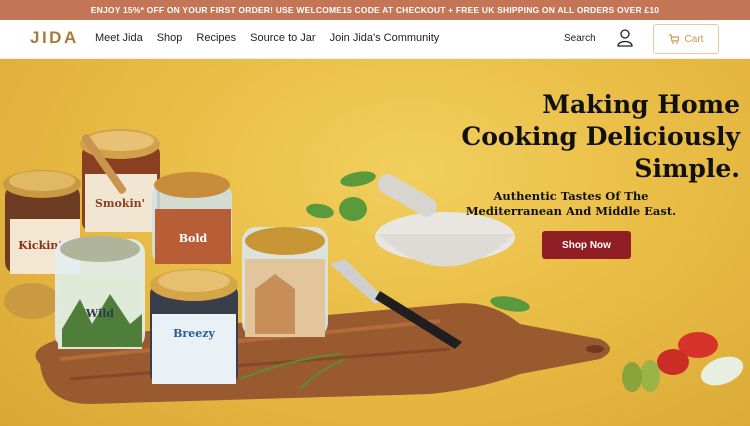 Image resolution: width=750 pixels, height=426 pixels. I want to click on hero-title-line3: Simple., so click(687, 168).